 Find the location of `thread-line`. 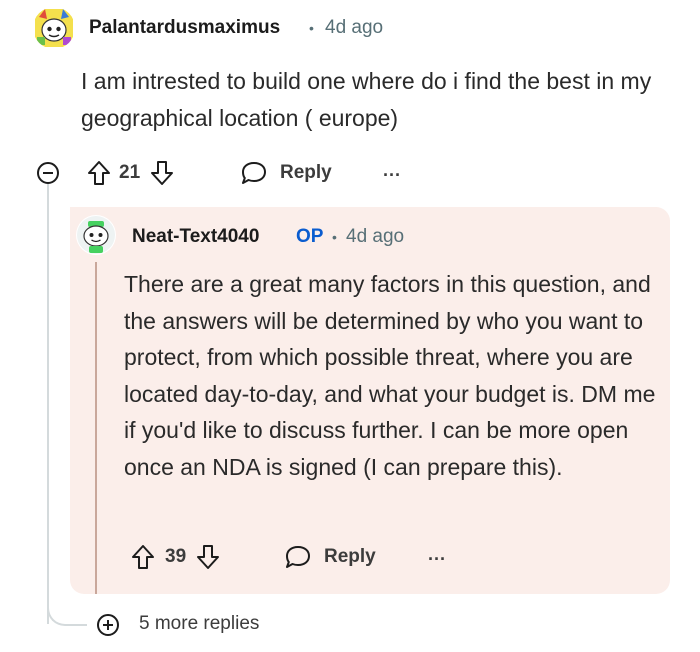

thread-line is located at coordinates (48, 404).